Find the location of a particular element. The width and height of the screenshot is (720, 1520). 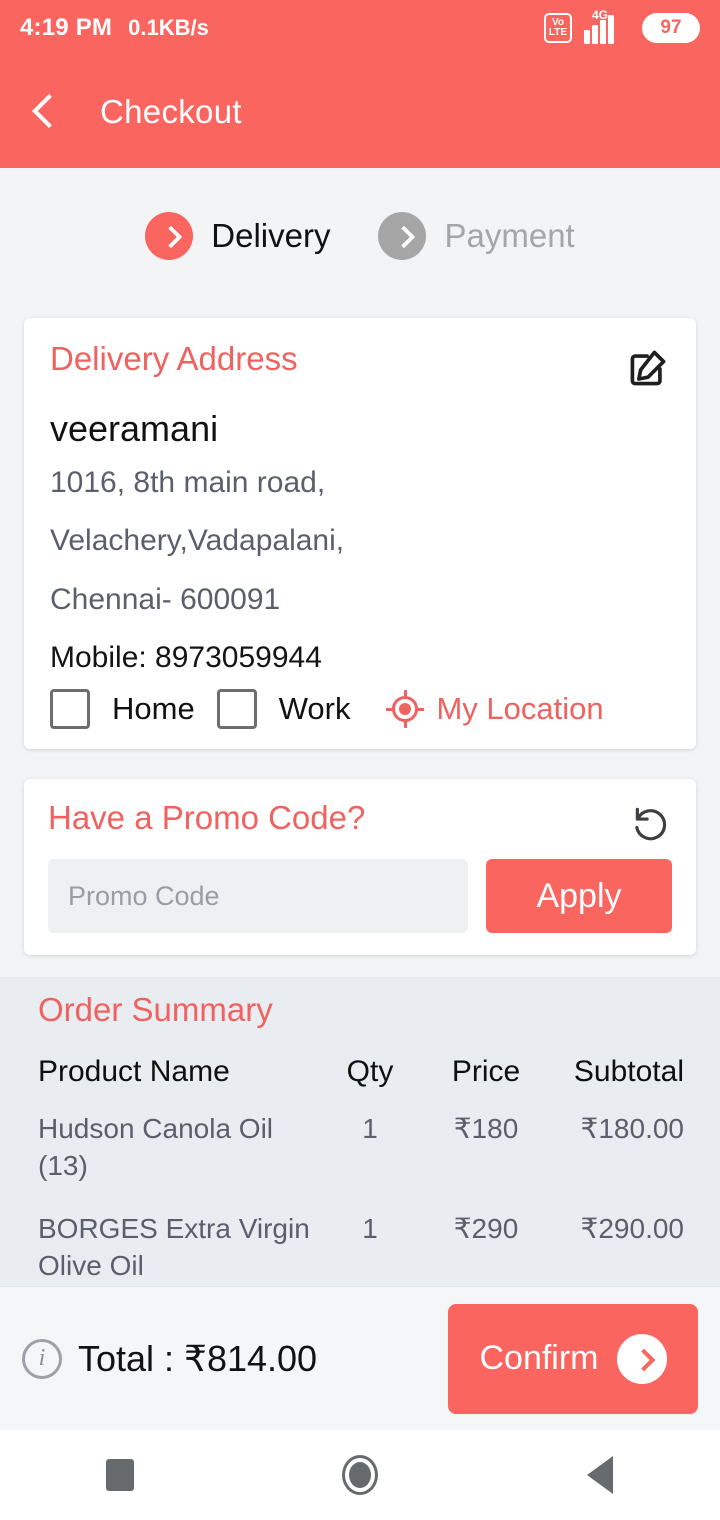

status-time: 4:19 PM is located at coordinates (66, 27).